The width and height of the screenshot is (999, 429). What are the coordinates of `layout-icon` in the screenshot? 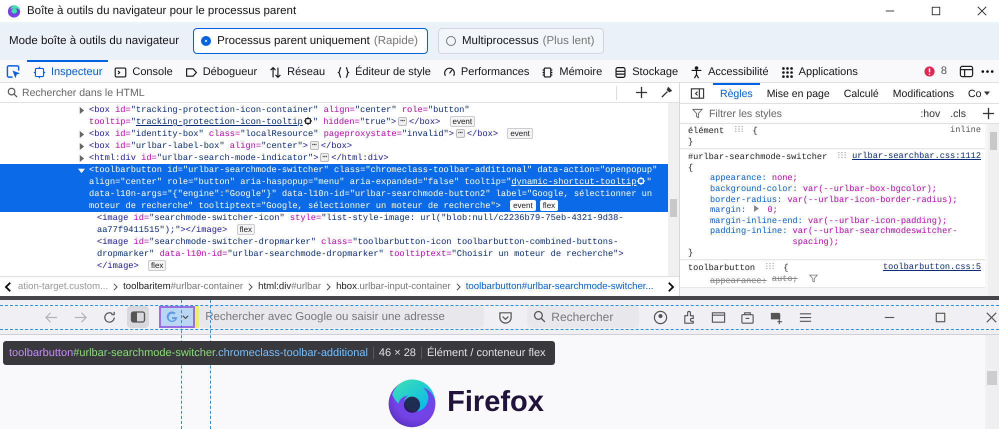 It's located at (966, 71).